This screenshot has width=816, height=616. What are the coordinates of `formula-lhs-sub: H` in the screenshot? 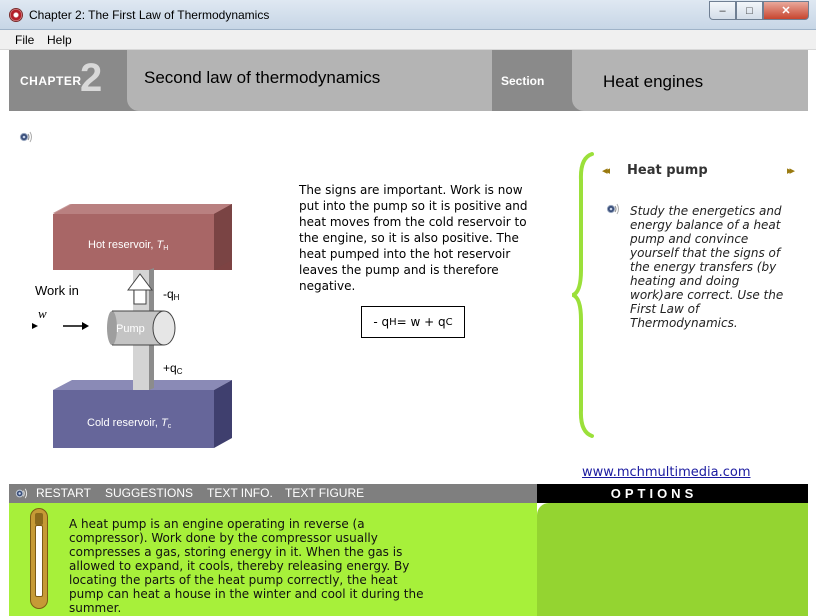 It's located at (393, 322).